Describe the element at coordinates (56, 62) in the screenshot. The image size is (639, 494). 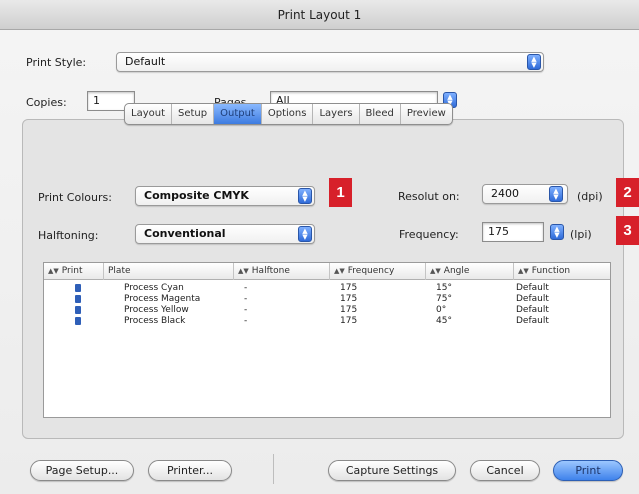
I see `print-style-label: Print Style:` at that location.